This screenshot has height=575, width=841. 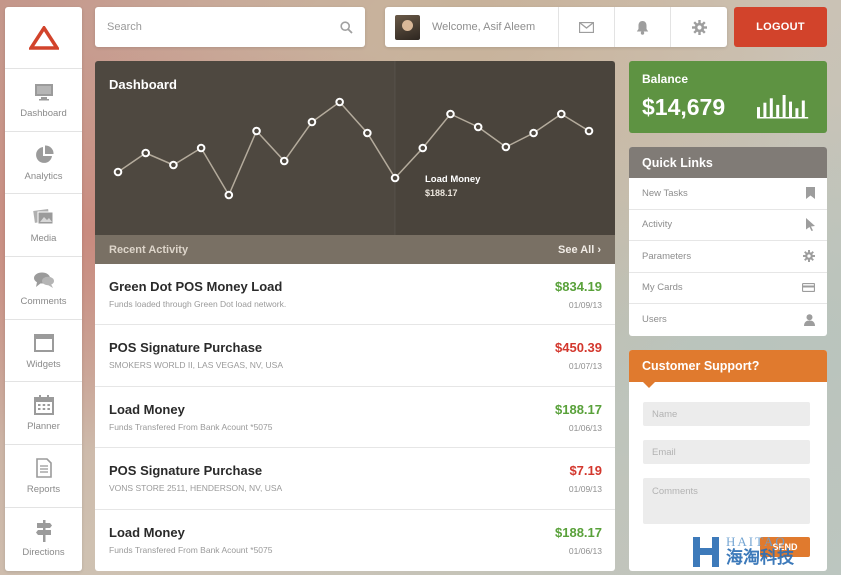 I want to click on balance-label: Balance, so click(x=665, y=79).